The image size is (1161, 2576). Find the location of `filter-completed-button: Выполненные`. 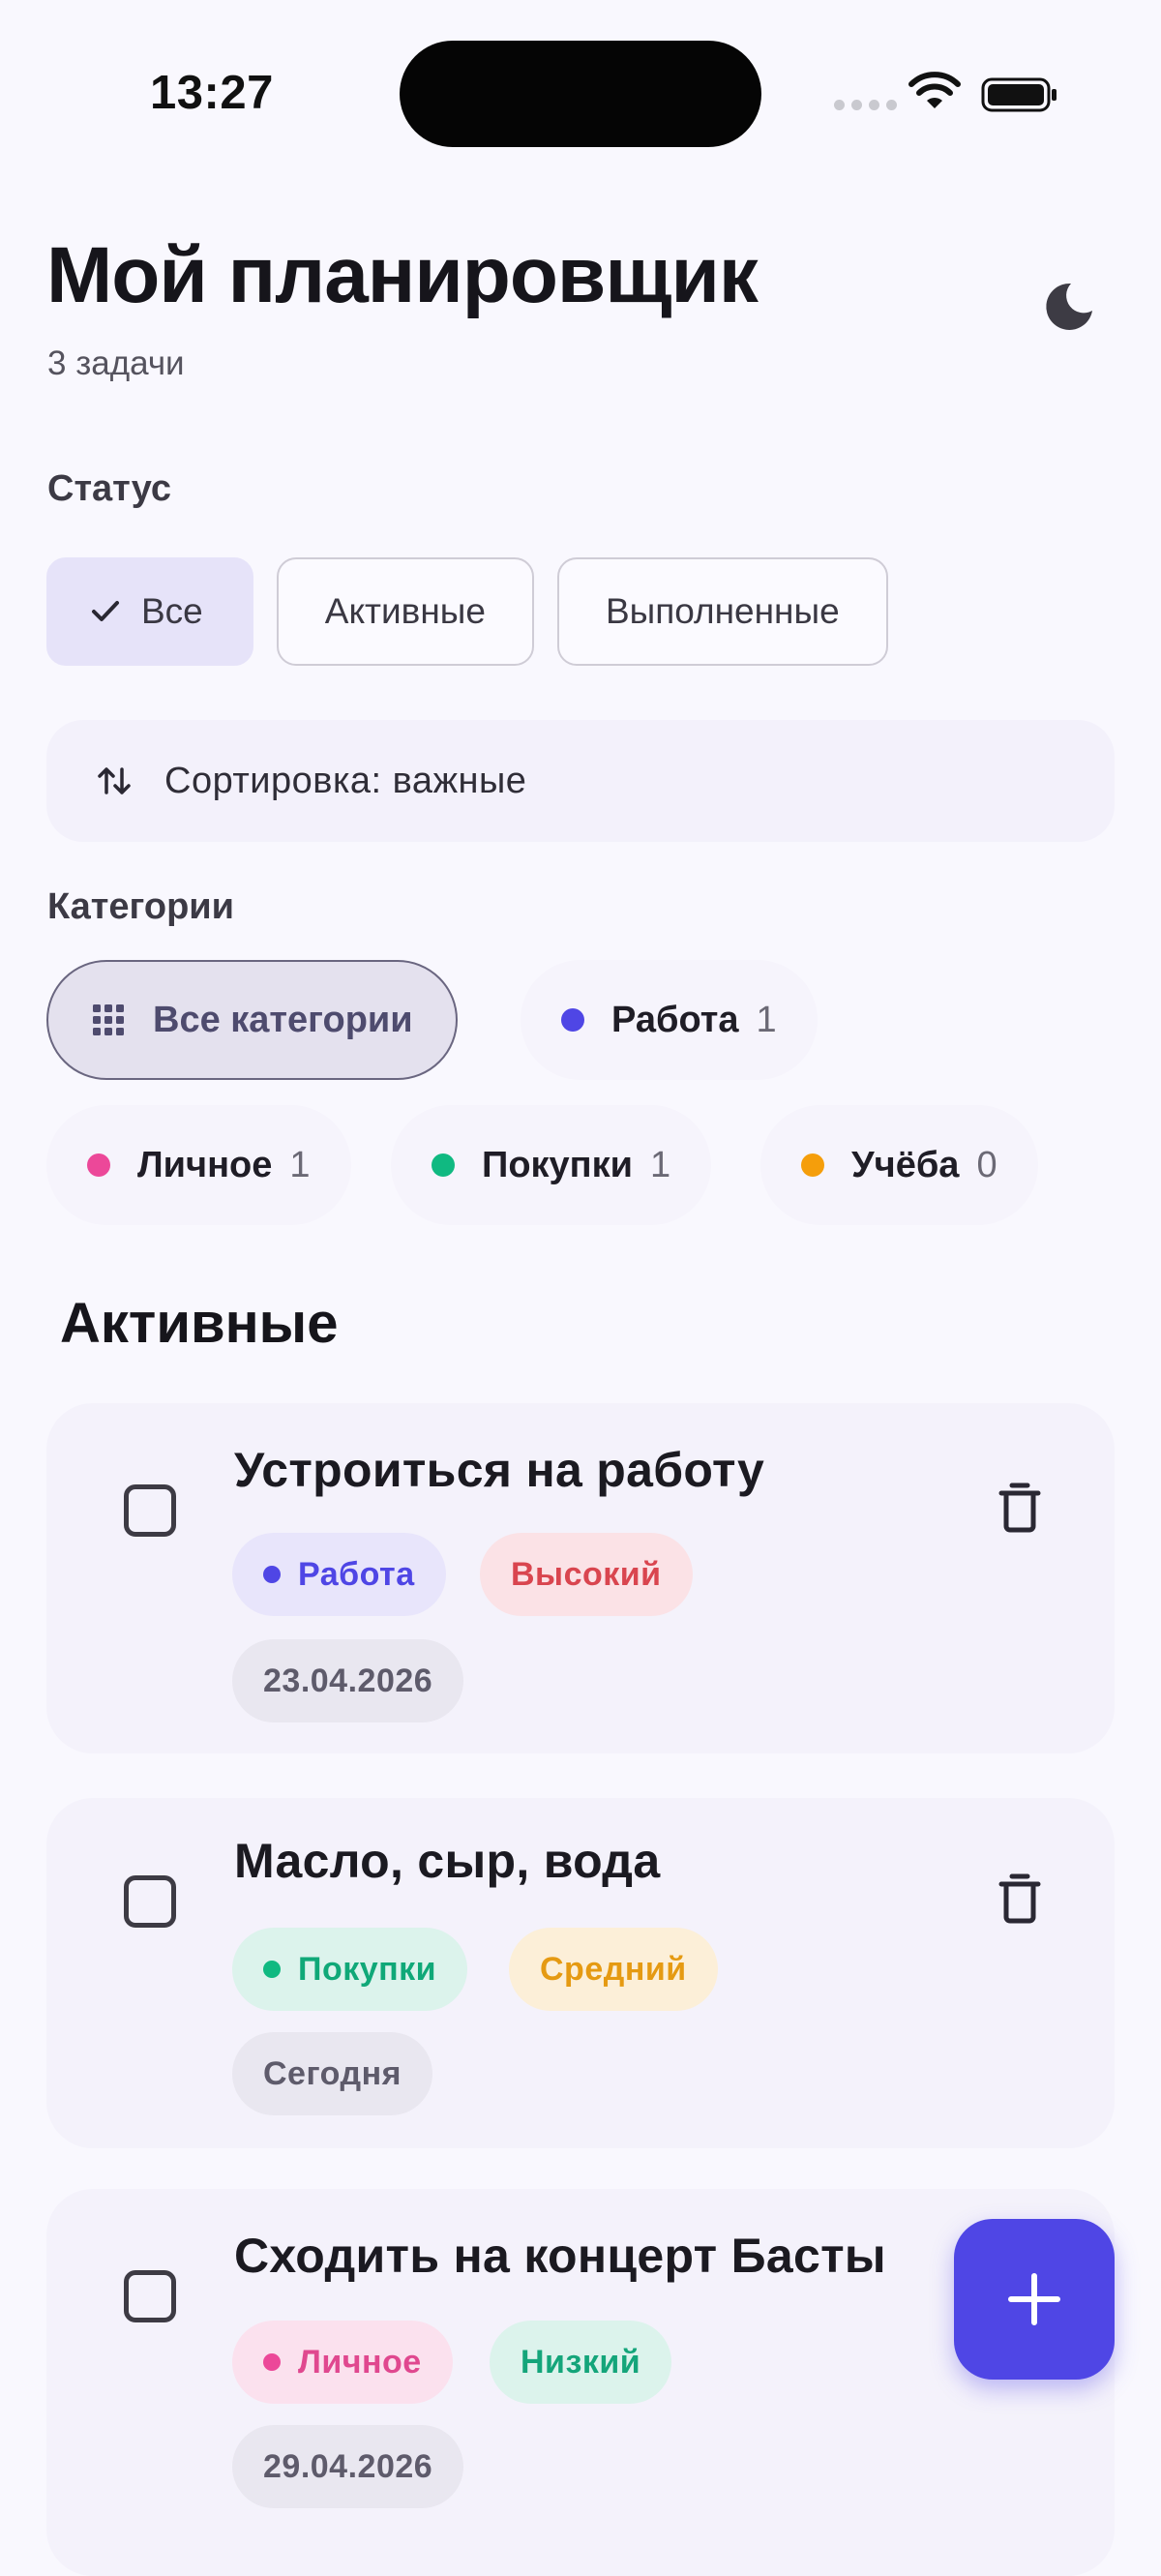

filter-completed-button: Выполненные is located at coordinates (722, 611).